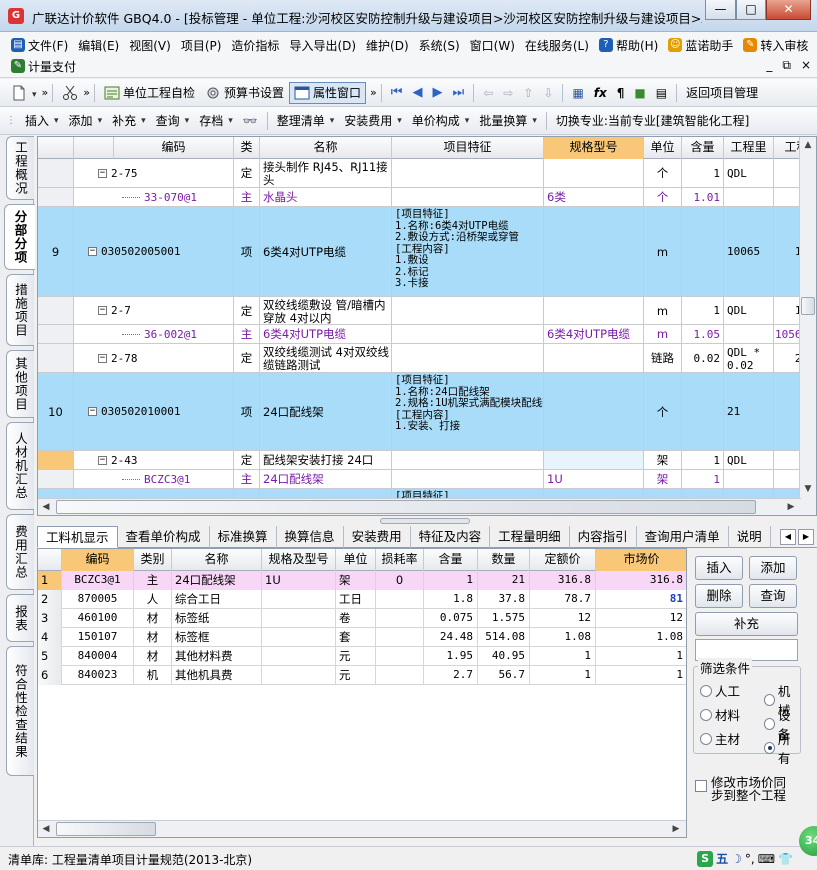 The width and height of the screenshot is (817, 870). Describe the element at coordinates (451, 637) in the screenshot. I see `resource-cell-qty: 24.48` at that location.